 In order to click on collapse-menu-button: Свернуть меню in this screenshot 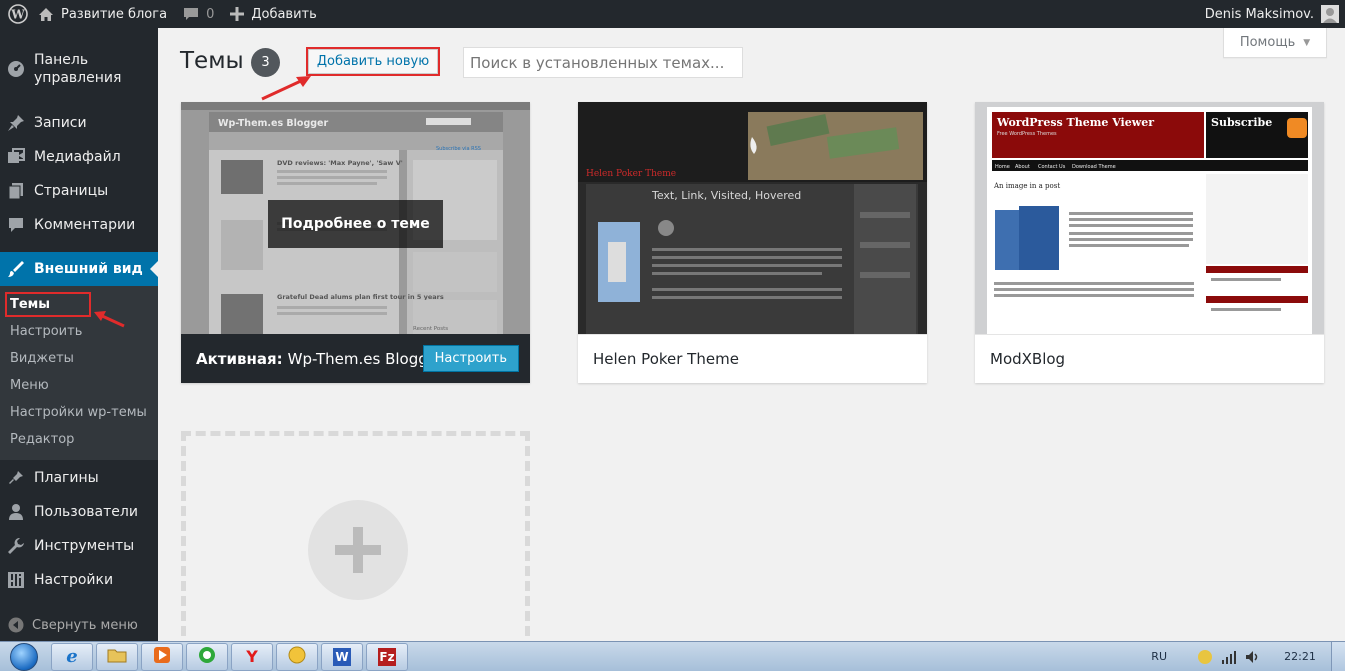, I will do `click(69, 625)`.